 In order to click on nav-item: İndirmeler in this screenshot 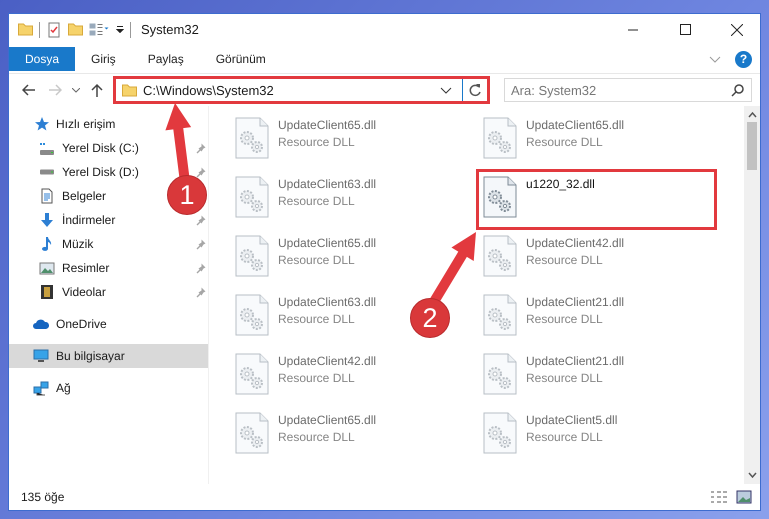, I will do `click(66, 220)`.